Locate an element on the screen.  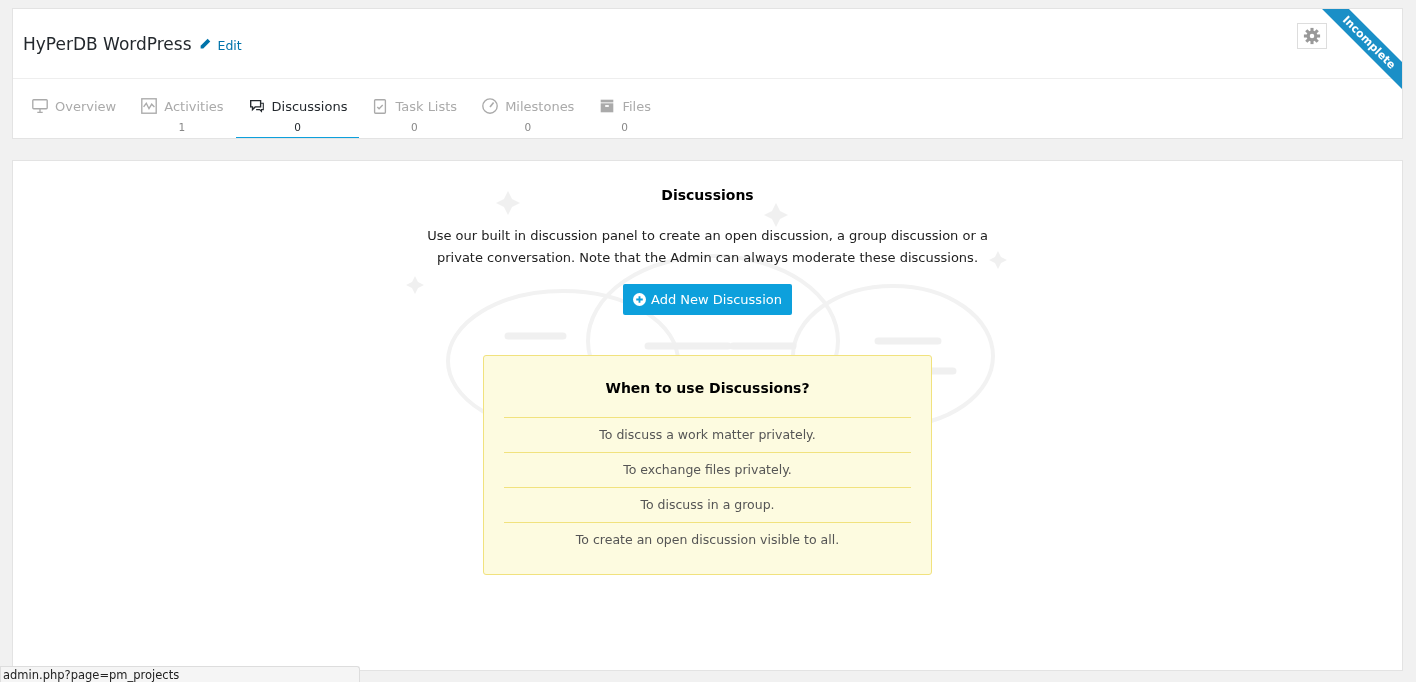
status-url: admin.php?page=pm_projects is located at coordinates (180, 674).